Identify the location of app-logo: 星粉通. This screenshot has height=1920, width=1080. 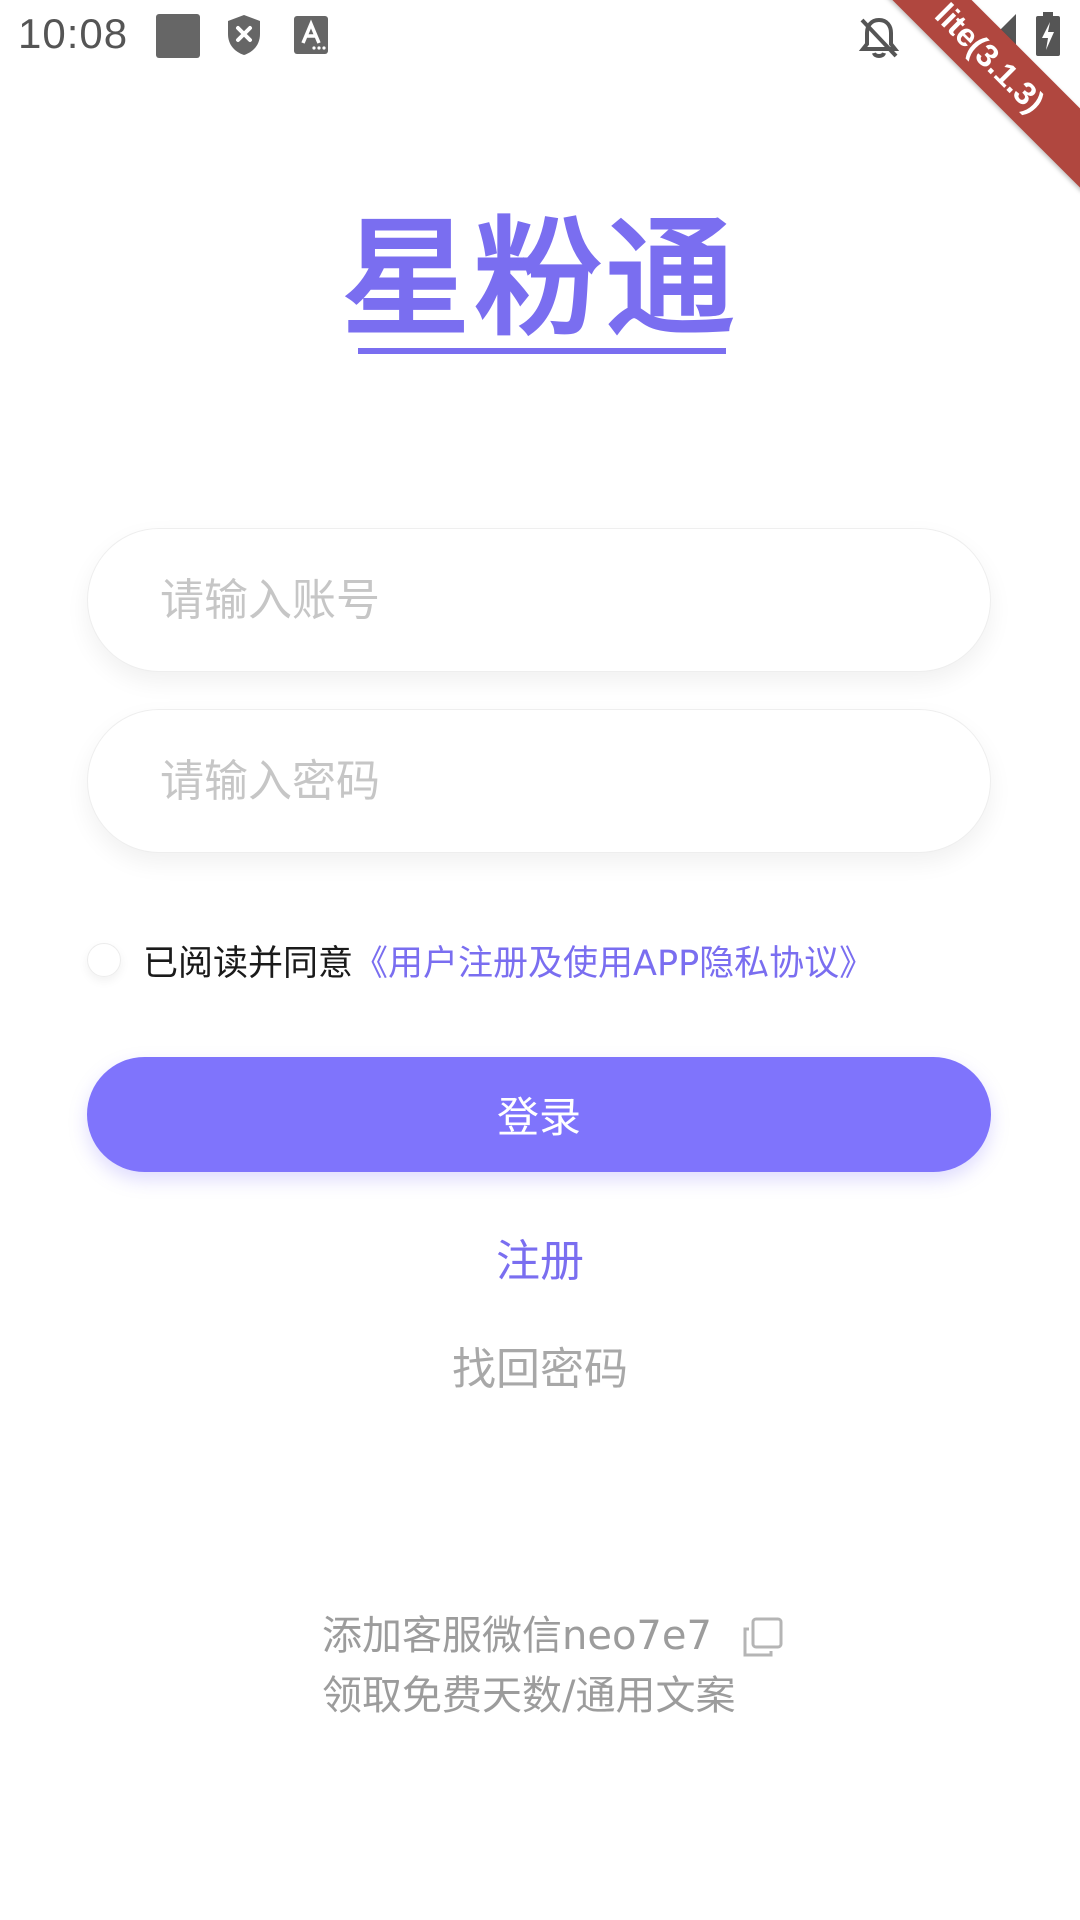
(539, 279).